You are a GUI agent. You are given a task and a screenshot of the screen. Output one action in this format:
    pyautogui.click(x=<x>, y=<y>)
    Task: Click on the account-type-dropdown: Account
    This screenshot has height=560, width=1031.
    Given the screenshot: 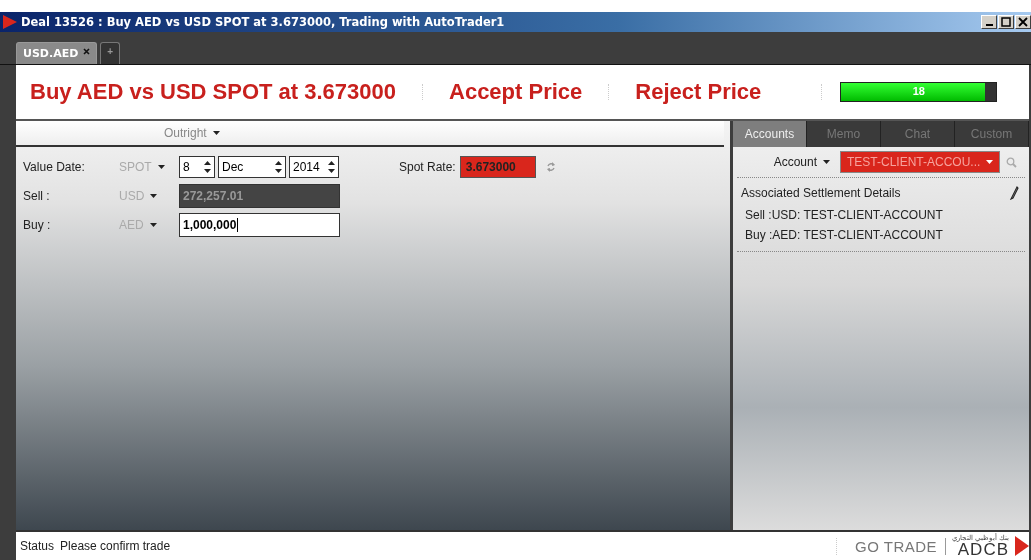 What is the action you would take?
    pyautogui.click(x=801, y=162)
    